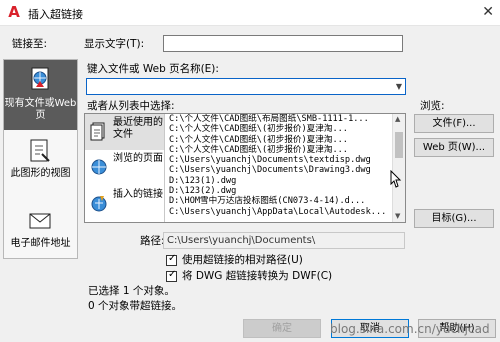 The height and width of the screenshot is (342, 500). I want to click on title-bar: A 插入超链接 ✕, so click(250, 13).